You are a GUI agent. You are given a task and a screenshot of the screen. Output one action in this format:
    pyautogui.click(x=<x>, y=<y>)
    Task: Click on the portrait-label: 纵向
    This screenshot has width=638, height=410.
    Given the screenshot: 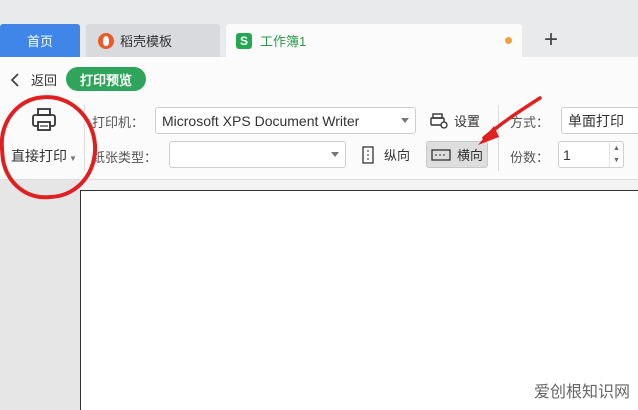 What is the action you would take?
    pyautogui.click(x=397, y=155)
    